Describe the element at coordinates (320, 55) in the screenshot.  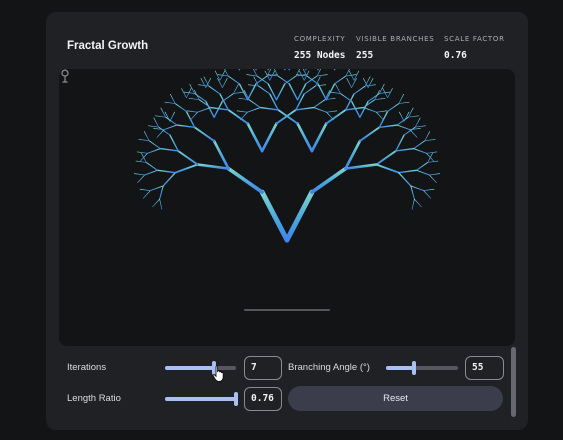
I see `stat-complexity-value: 255 Nodes` at that location.